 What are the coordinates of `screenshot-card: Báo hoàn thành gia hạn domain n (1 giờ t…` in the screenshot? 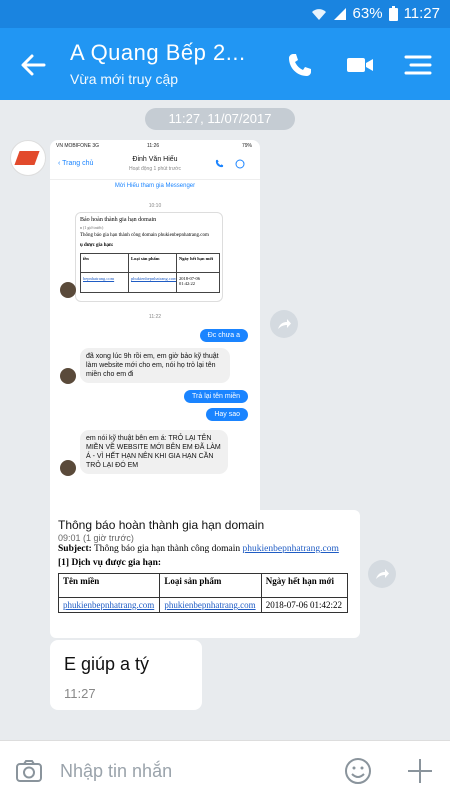 It's located at (149, 257).